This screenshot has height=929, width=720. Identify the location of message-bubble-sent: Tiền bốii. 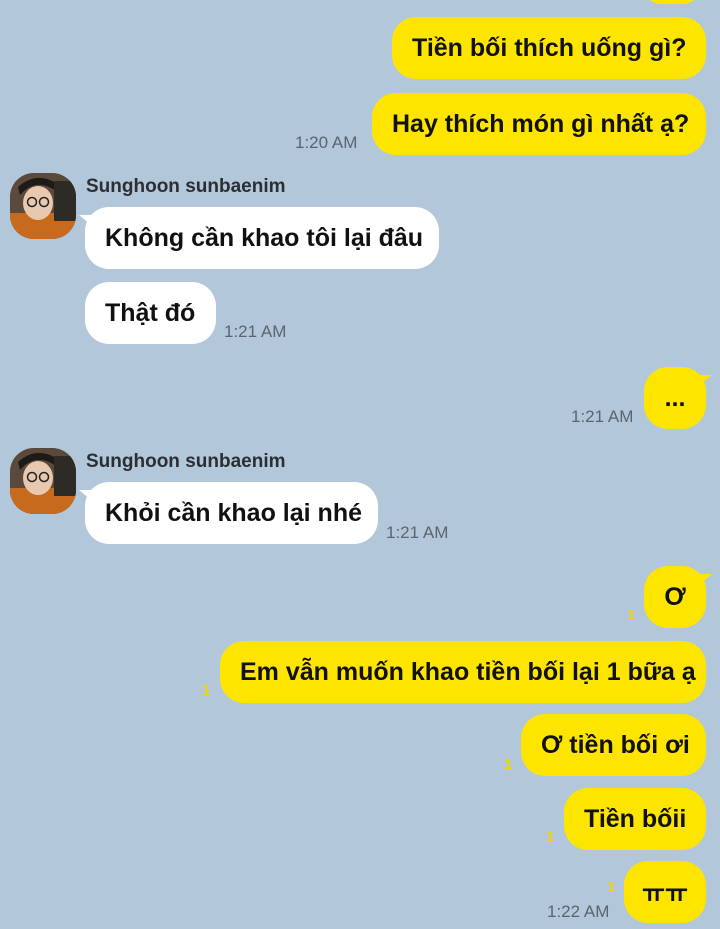
(635, 819).